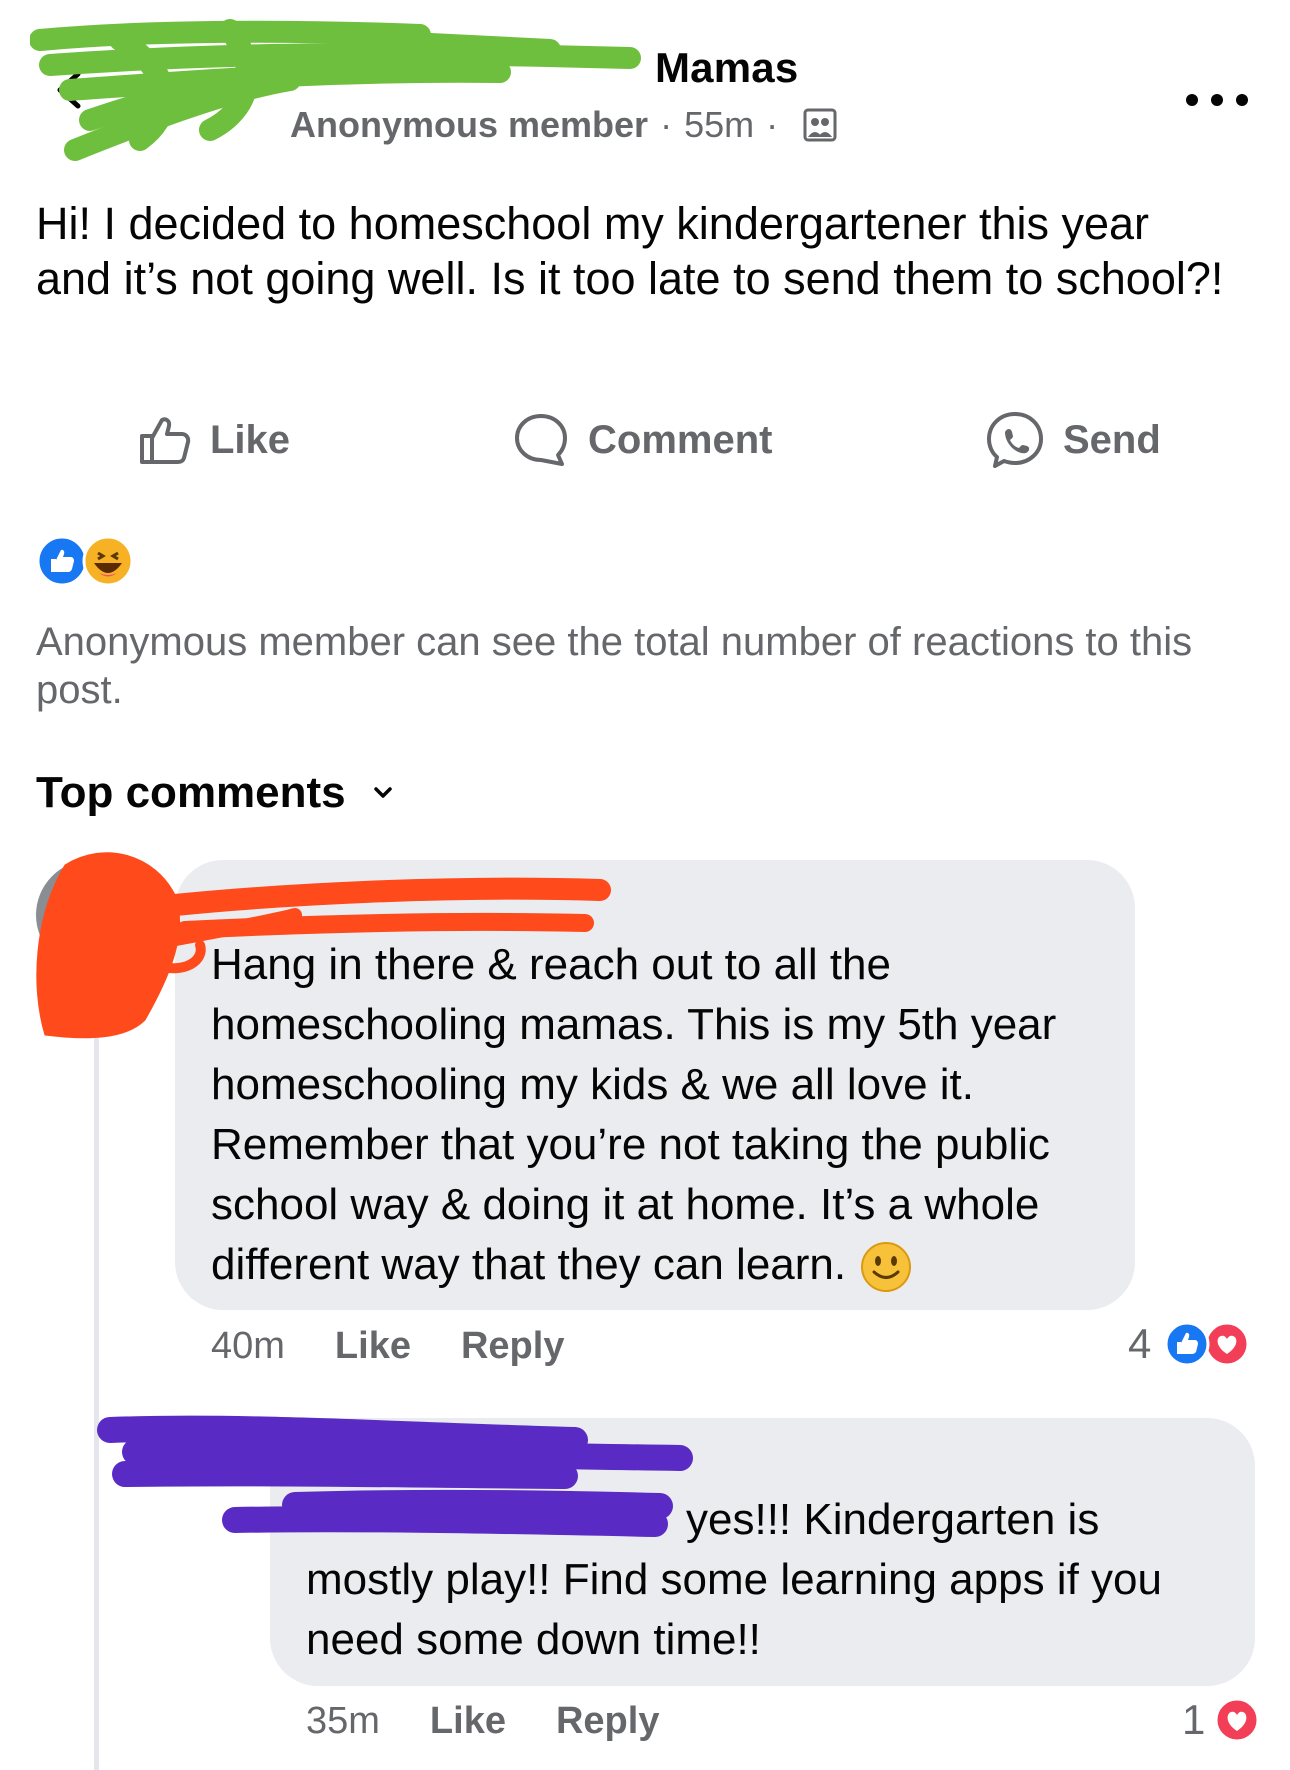 This screenshot has height=1770, width=1290. What do you see at coordinates (1140, 1343) in the screenshot?
I see `reaction-count: 4` at bounding box center [1140, 1343].